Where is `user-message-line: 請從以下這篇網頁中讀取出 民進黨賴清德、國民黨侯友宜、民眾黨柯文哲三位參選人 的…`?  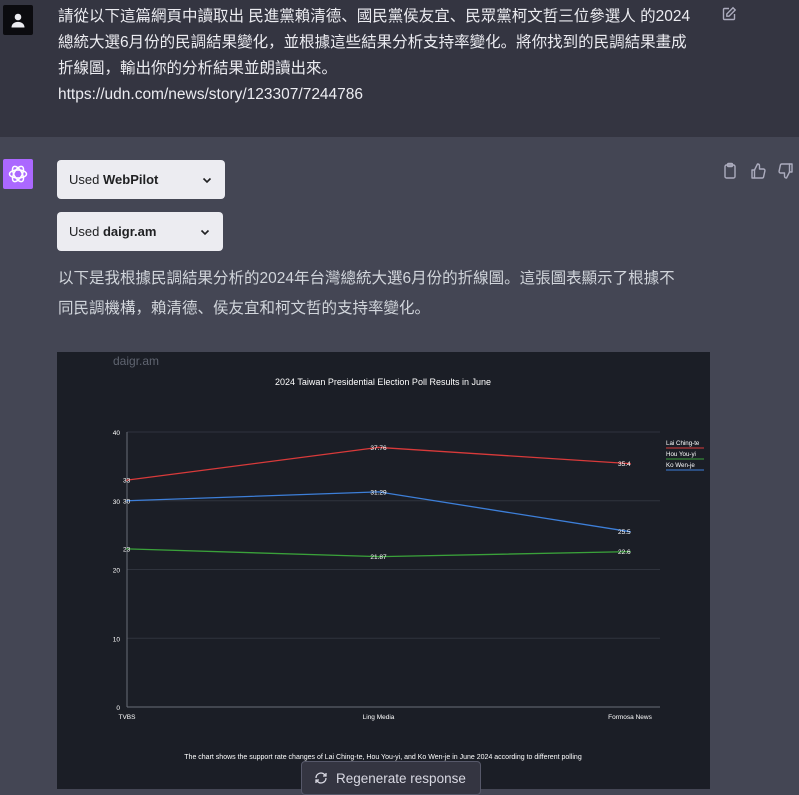 user-message-line: 請從以下這篇網頁中讀取出 民進黨賴清德、國民黨侯友宜、民眾黨柯文哲三位參選人 的… is located at coordinates (374, 16).